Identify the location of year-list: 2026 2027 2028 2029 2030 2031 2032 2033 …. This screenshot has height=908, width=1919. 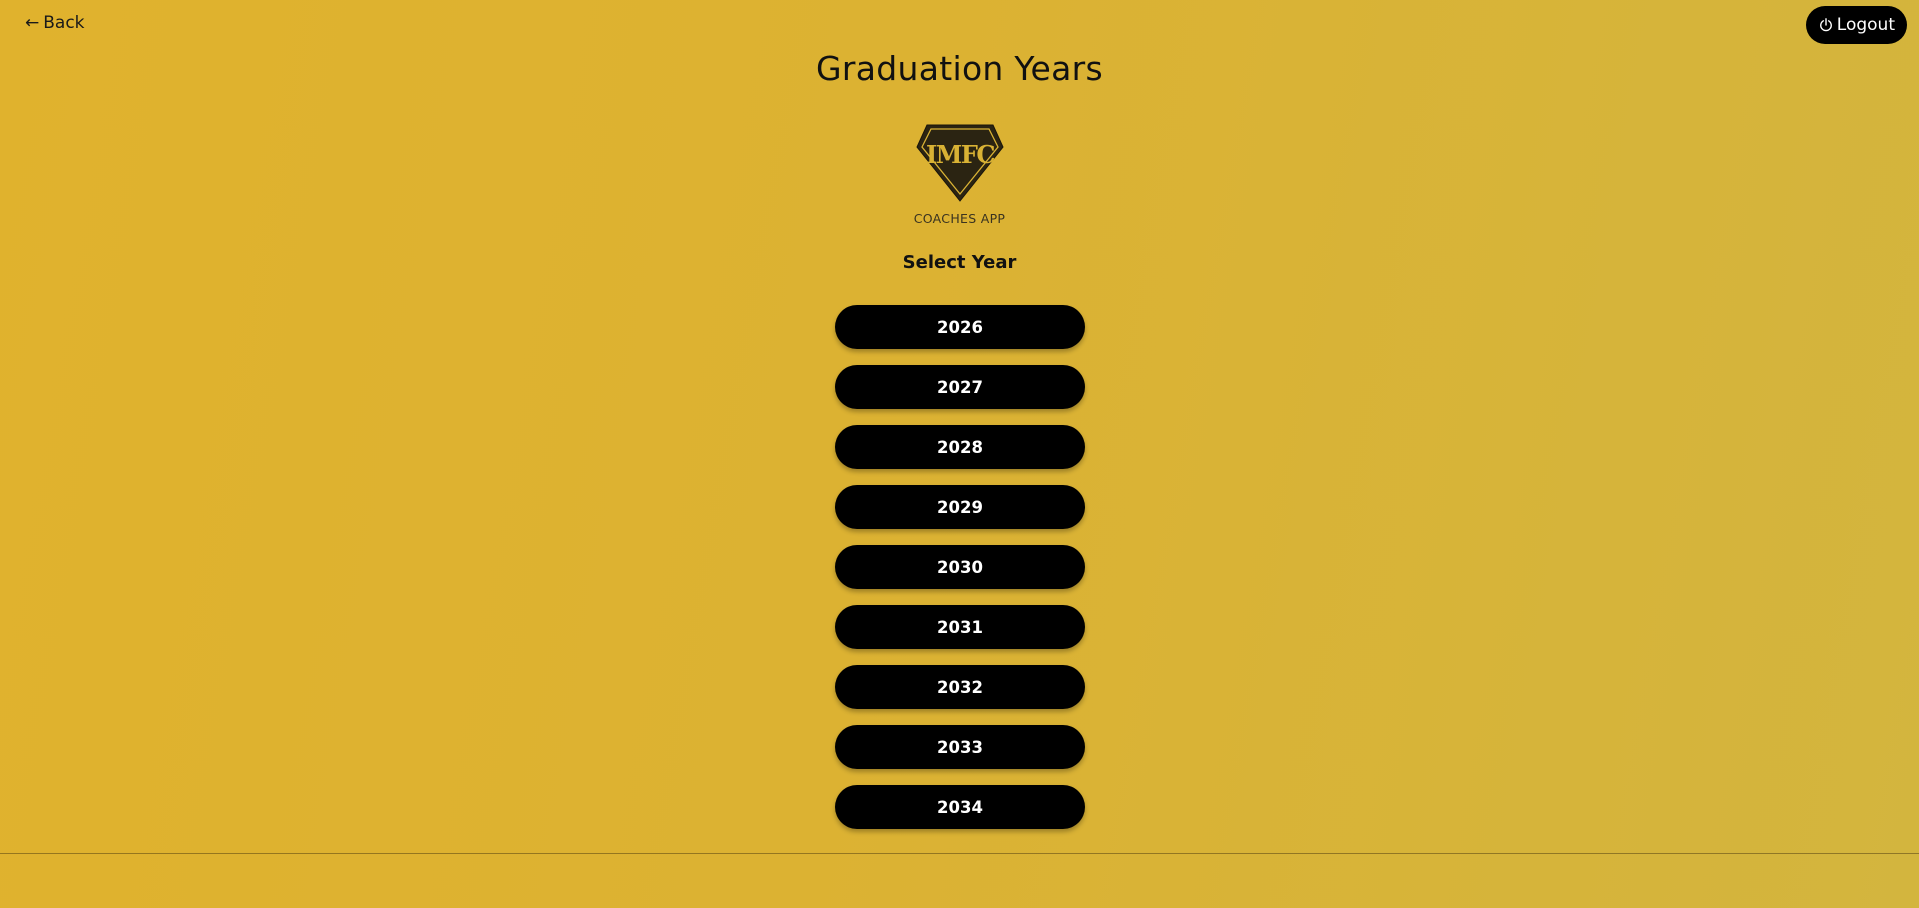
(960, 567).